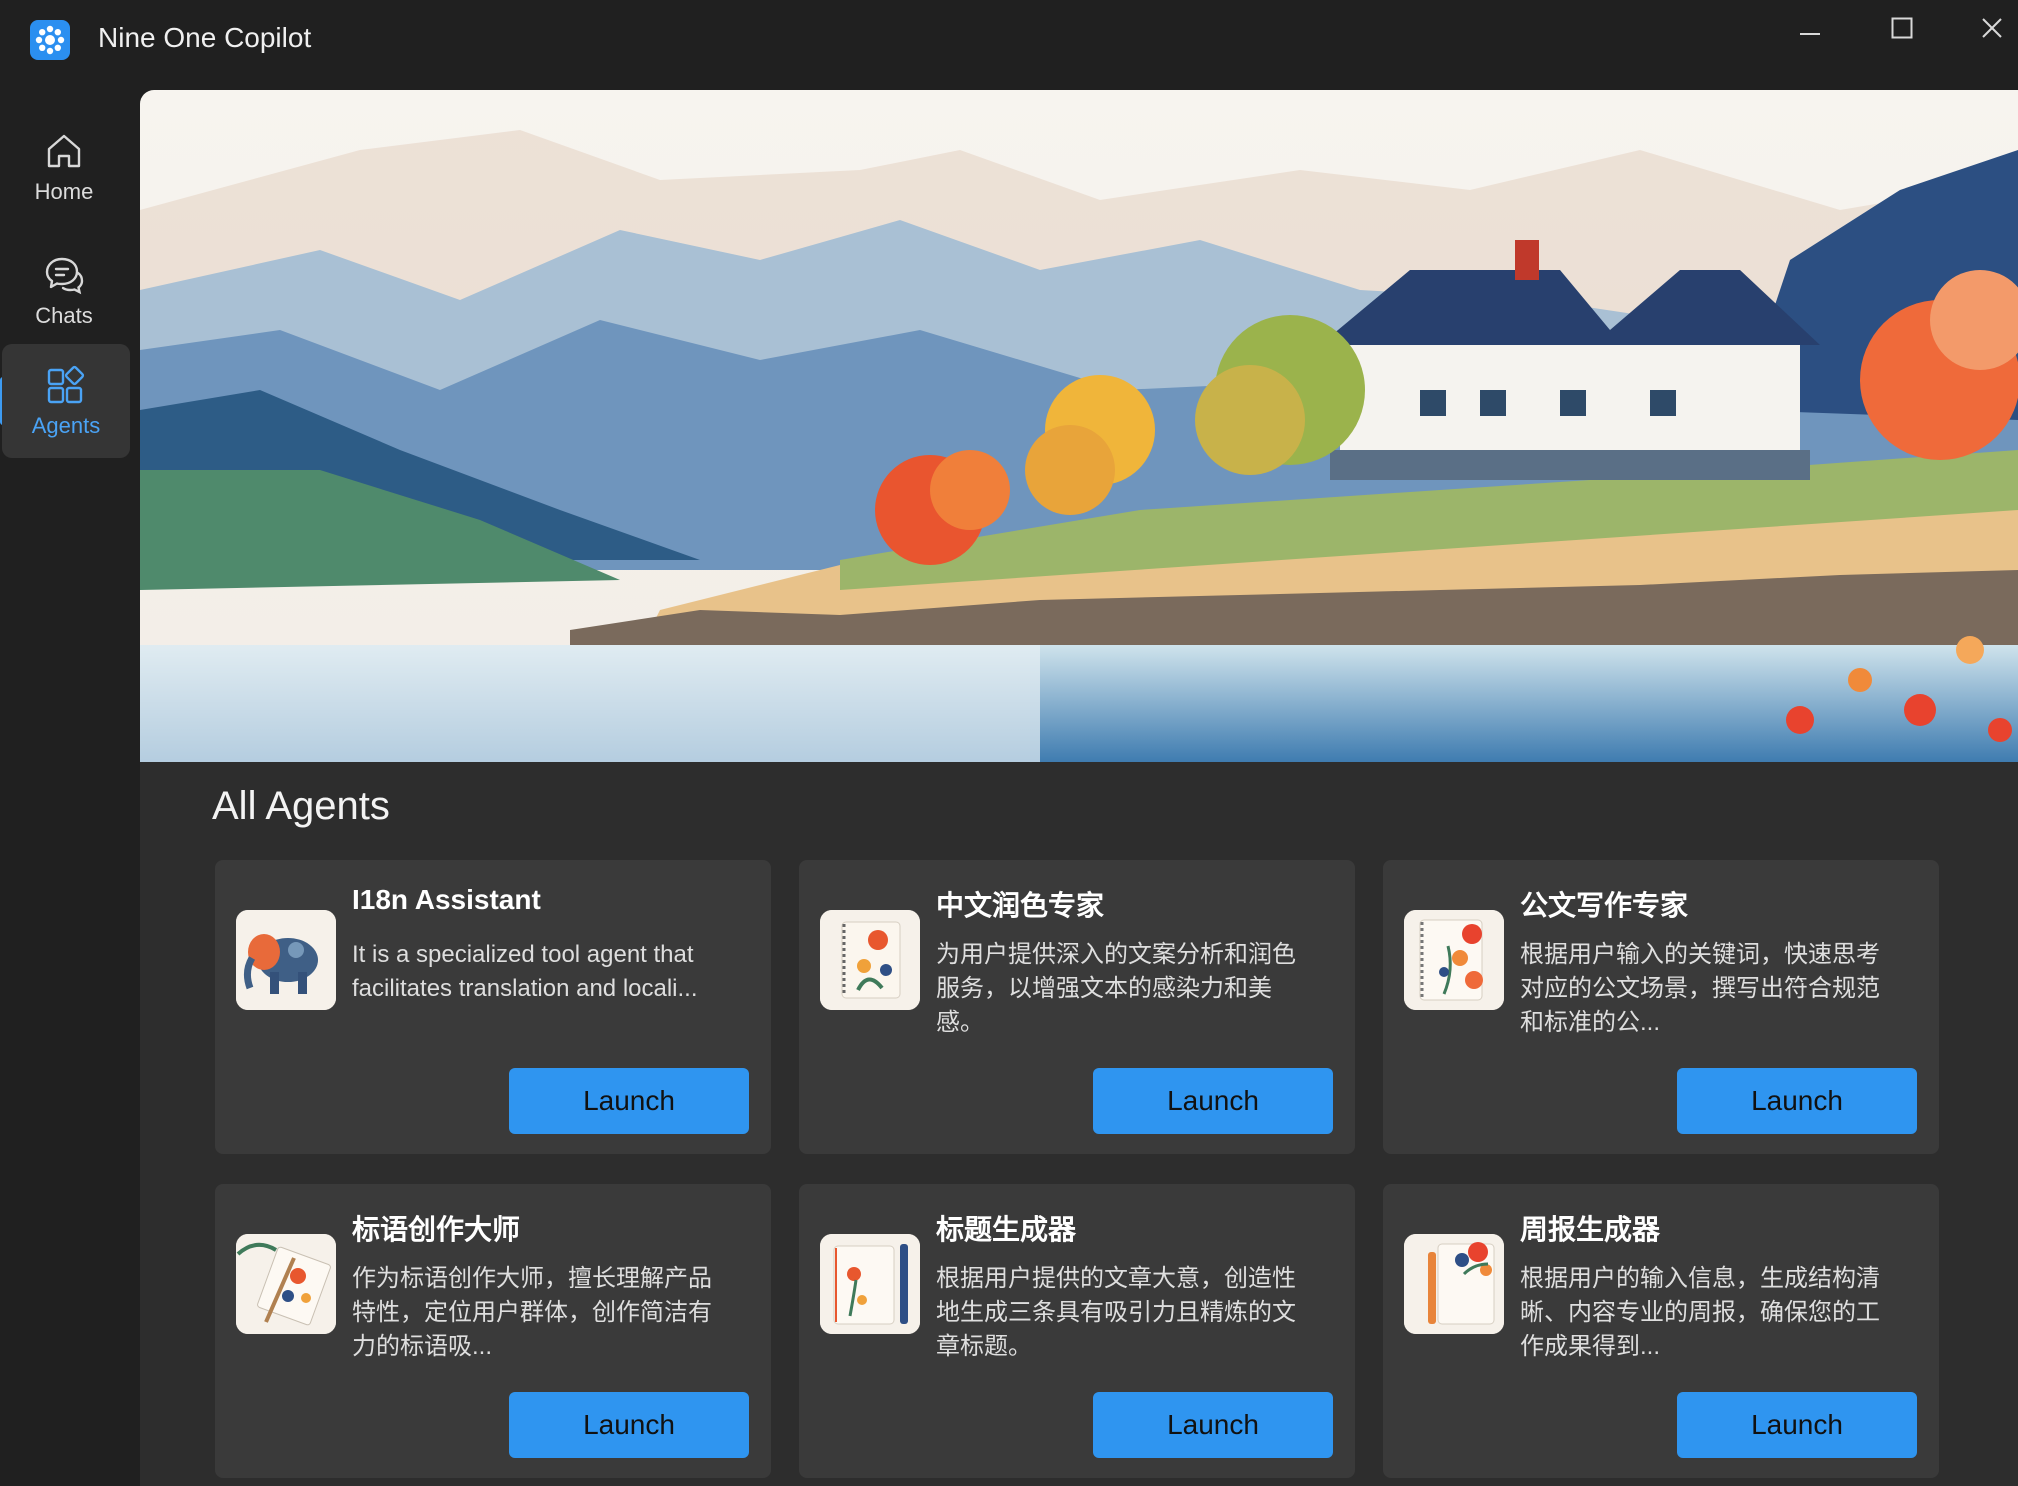 The height and width of the screenshot is (1486, 2018). What do you see at coordinates (1590, 1229) in the screenshot?
I see `agent-title: 周报生成器` at bounding box center [1590, 1229].